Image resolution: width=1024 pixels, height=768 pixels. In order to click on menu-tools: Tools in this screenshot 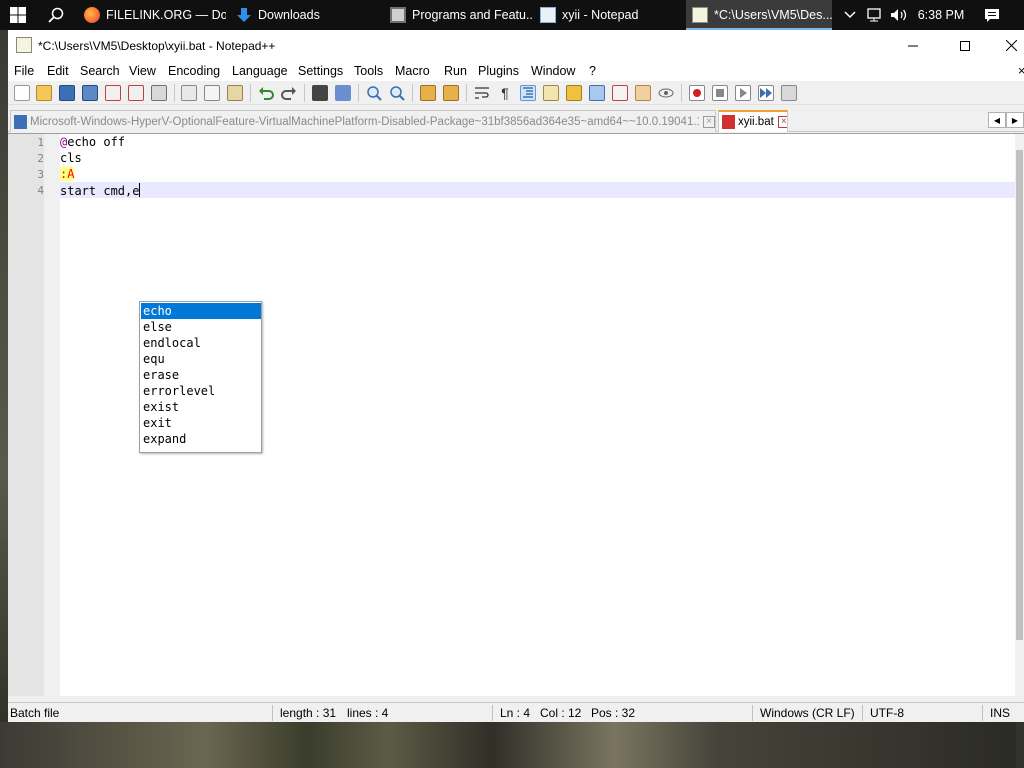, I will do `click(368, 71)`.